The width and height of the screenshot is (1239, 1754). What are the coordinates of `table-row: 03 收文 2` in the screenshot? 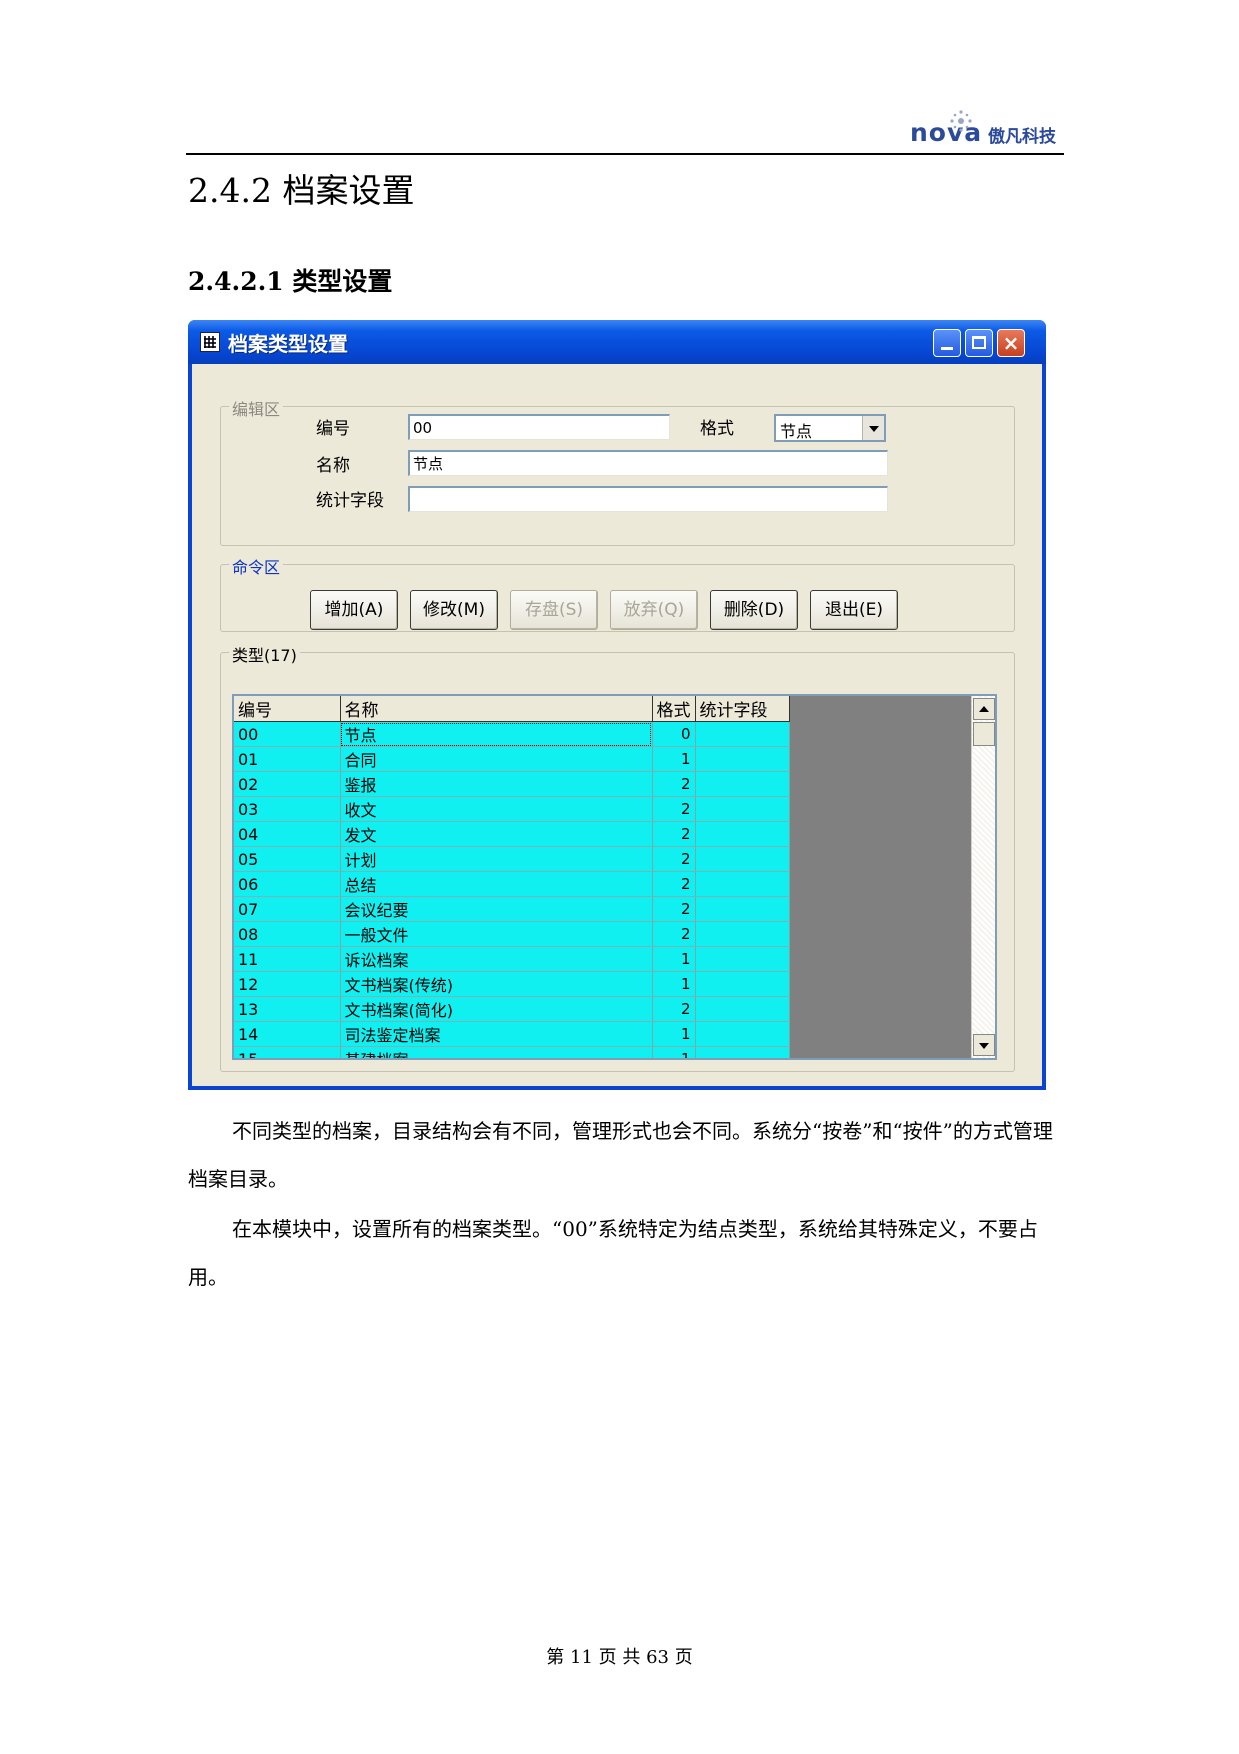 It's located at (512, 809).